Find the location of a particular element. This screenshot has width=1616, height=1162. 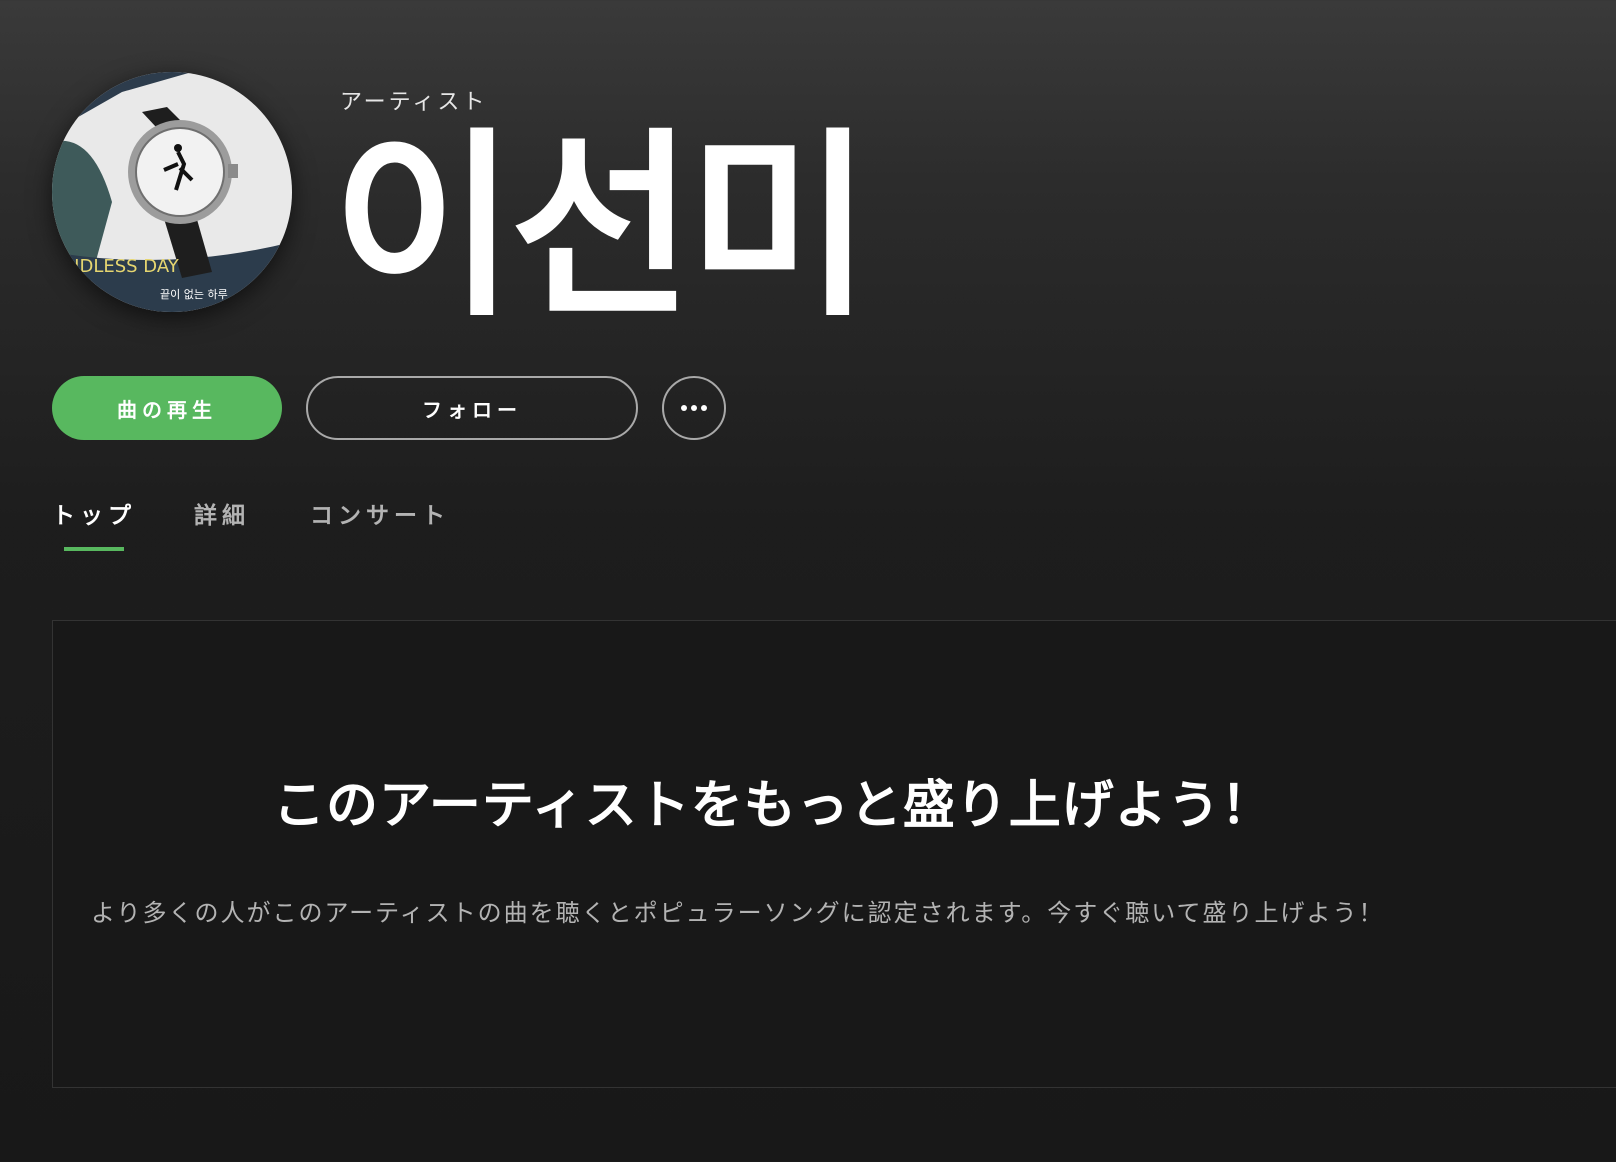

follow-button: フォロー is located at coordinates (472, 408).